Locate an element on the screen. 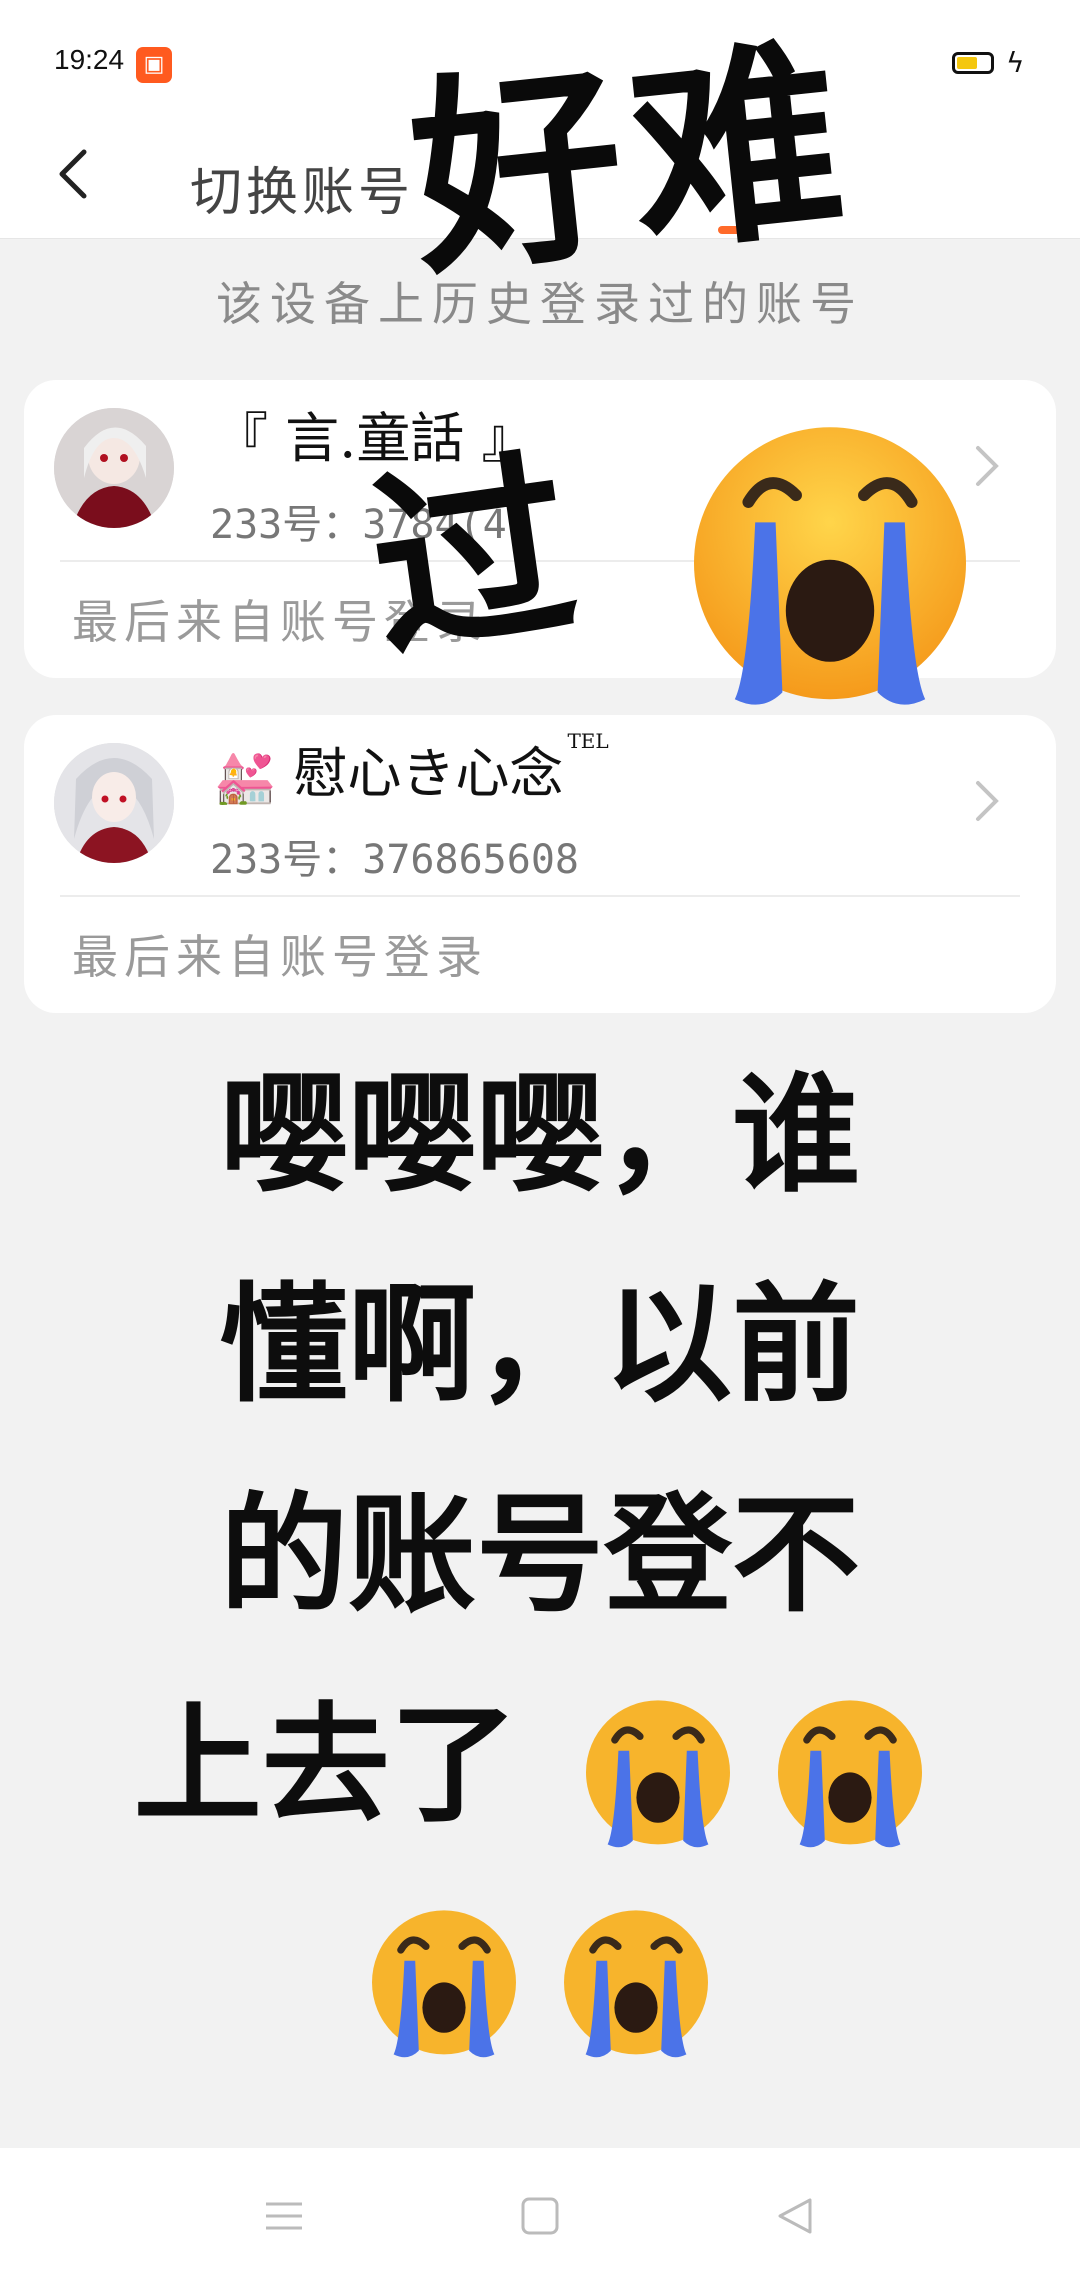  app-notification-icon: ▣ is located at coordinates (154, 65).